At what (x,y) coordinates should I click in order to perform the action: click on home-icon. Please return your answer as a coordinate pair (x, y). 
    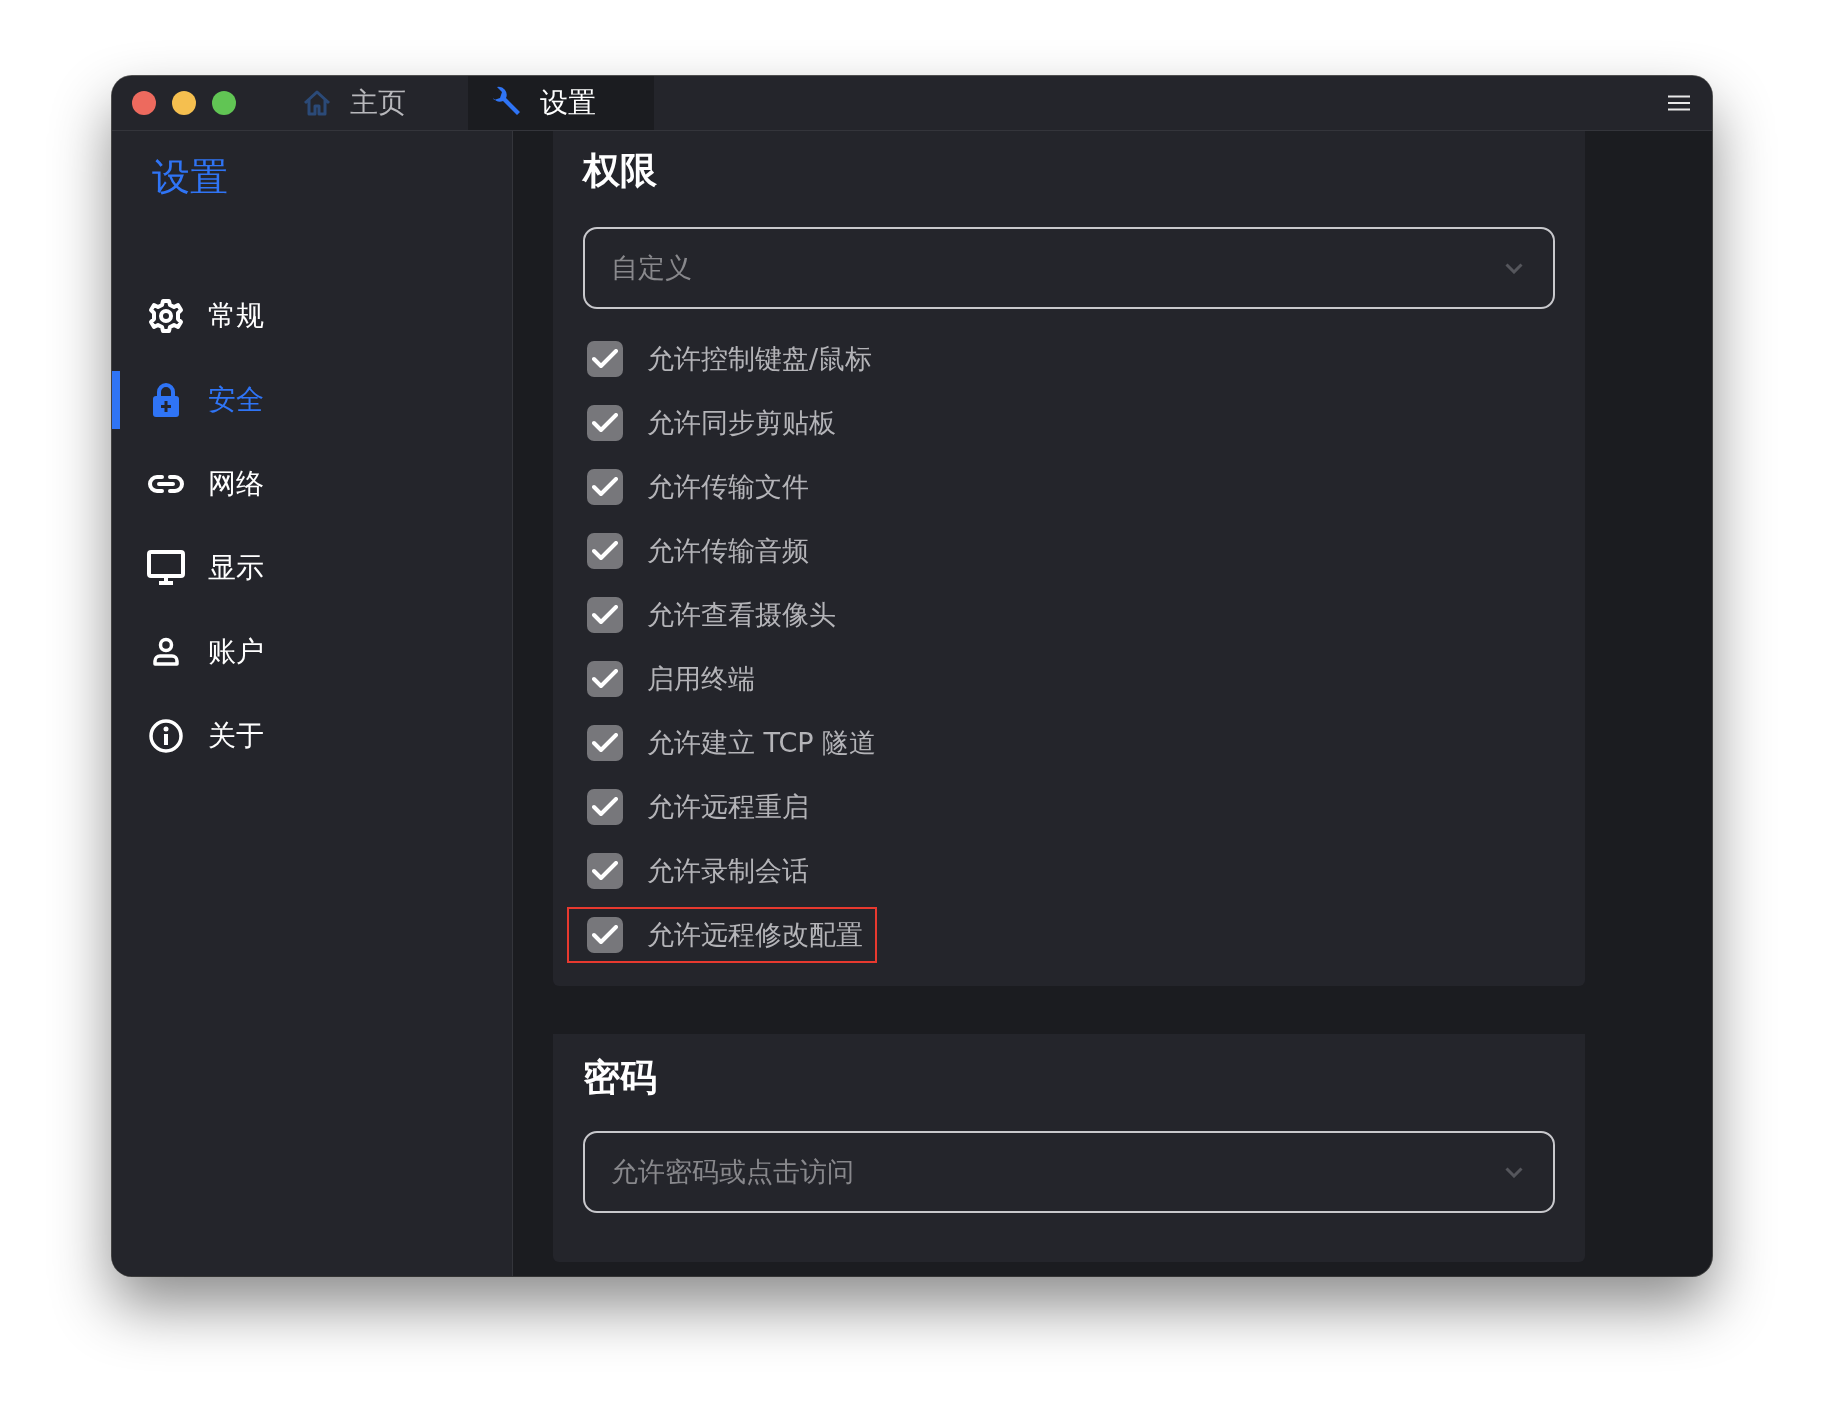
    Looking at the image, I should click on (317, 103).